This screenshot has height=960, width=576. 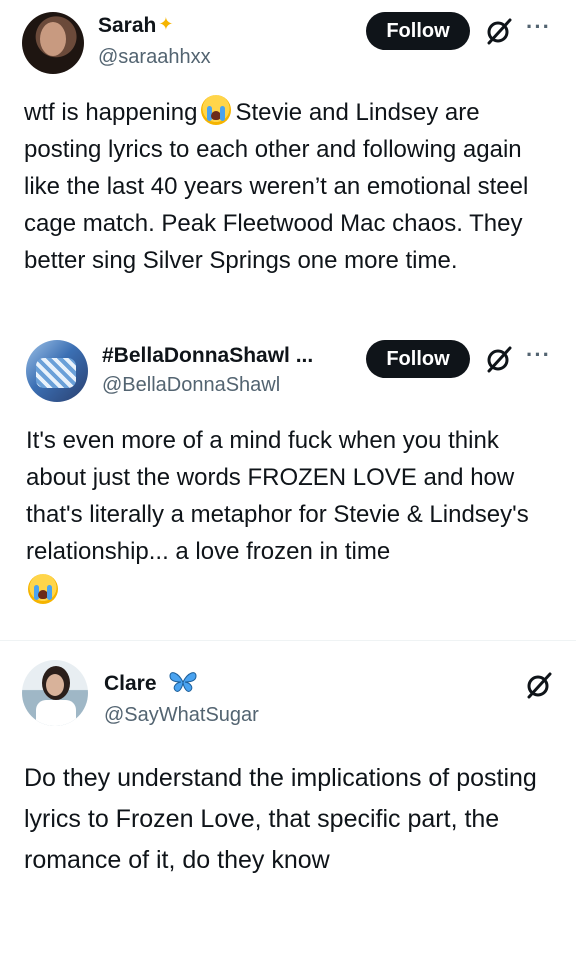 I want to click on author-name: Sarah ✦, so click(x=135, y=26).